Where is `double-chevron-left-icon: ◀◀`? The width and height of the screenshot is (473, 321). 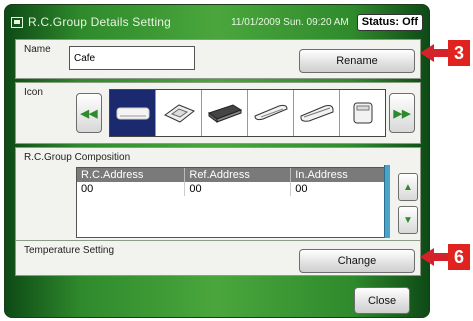 double-chevron-left-icon: ◀◀ is located at coordinates (89, 113).